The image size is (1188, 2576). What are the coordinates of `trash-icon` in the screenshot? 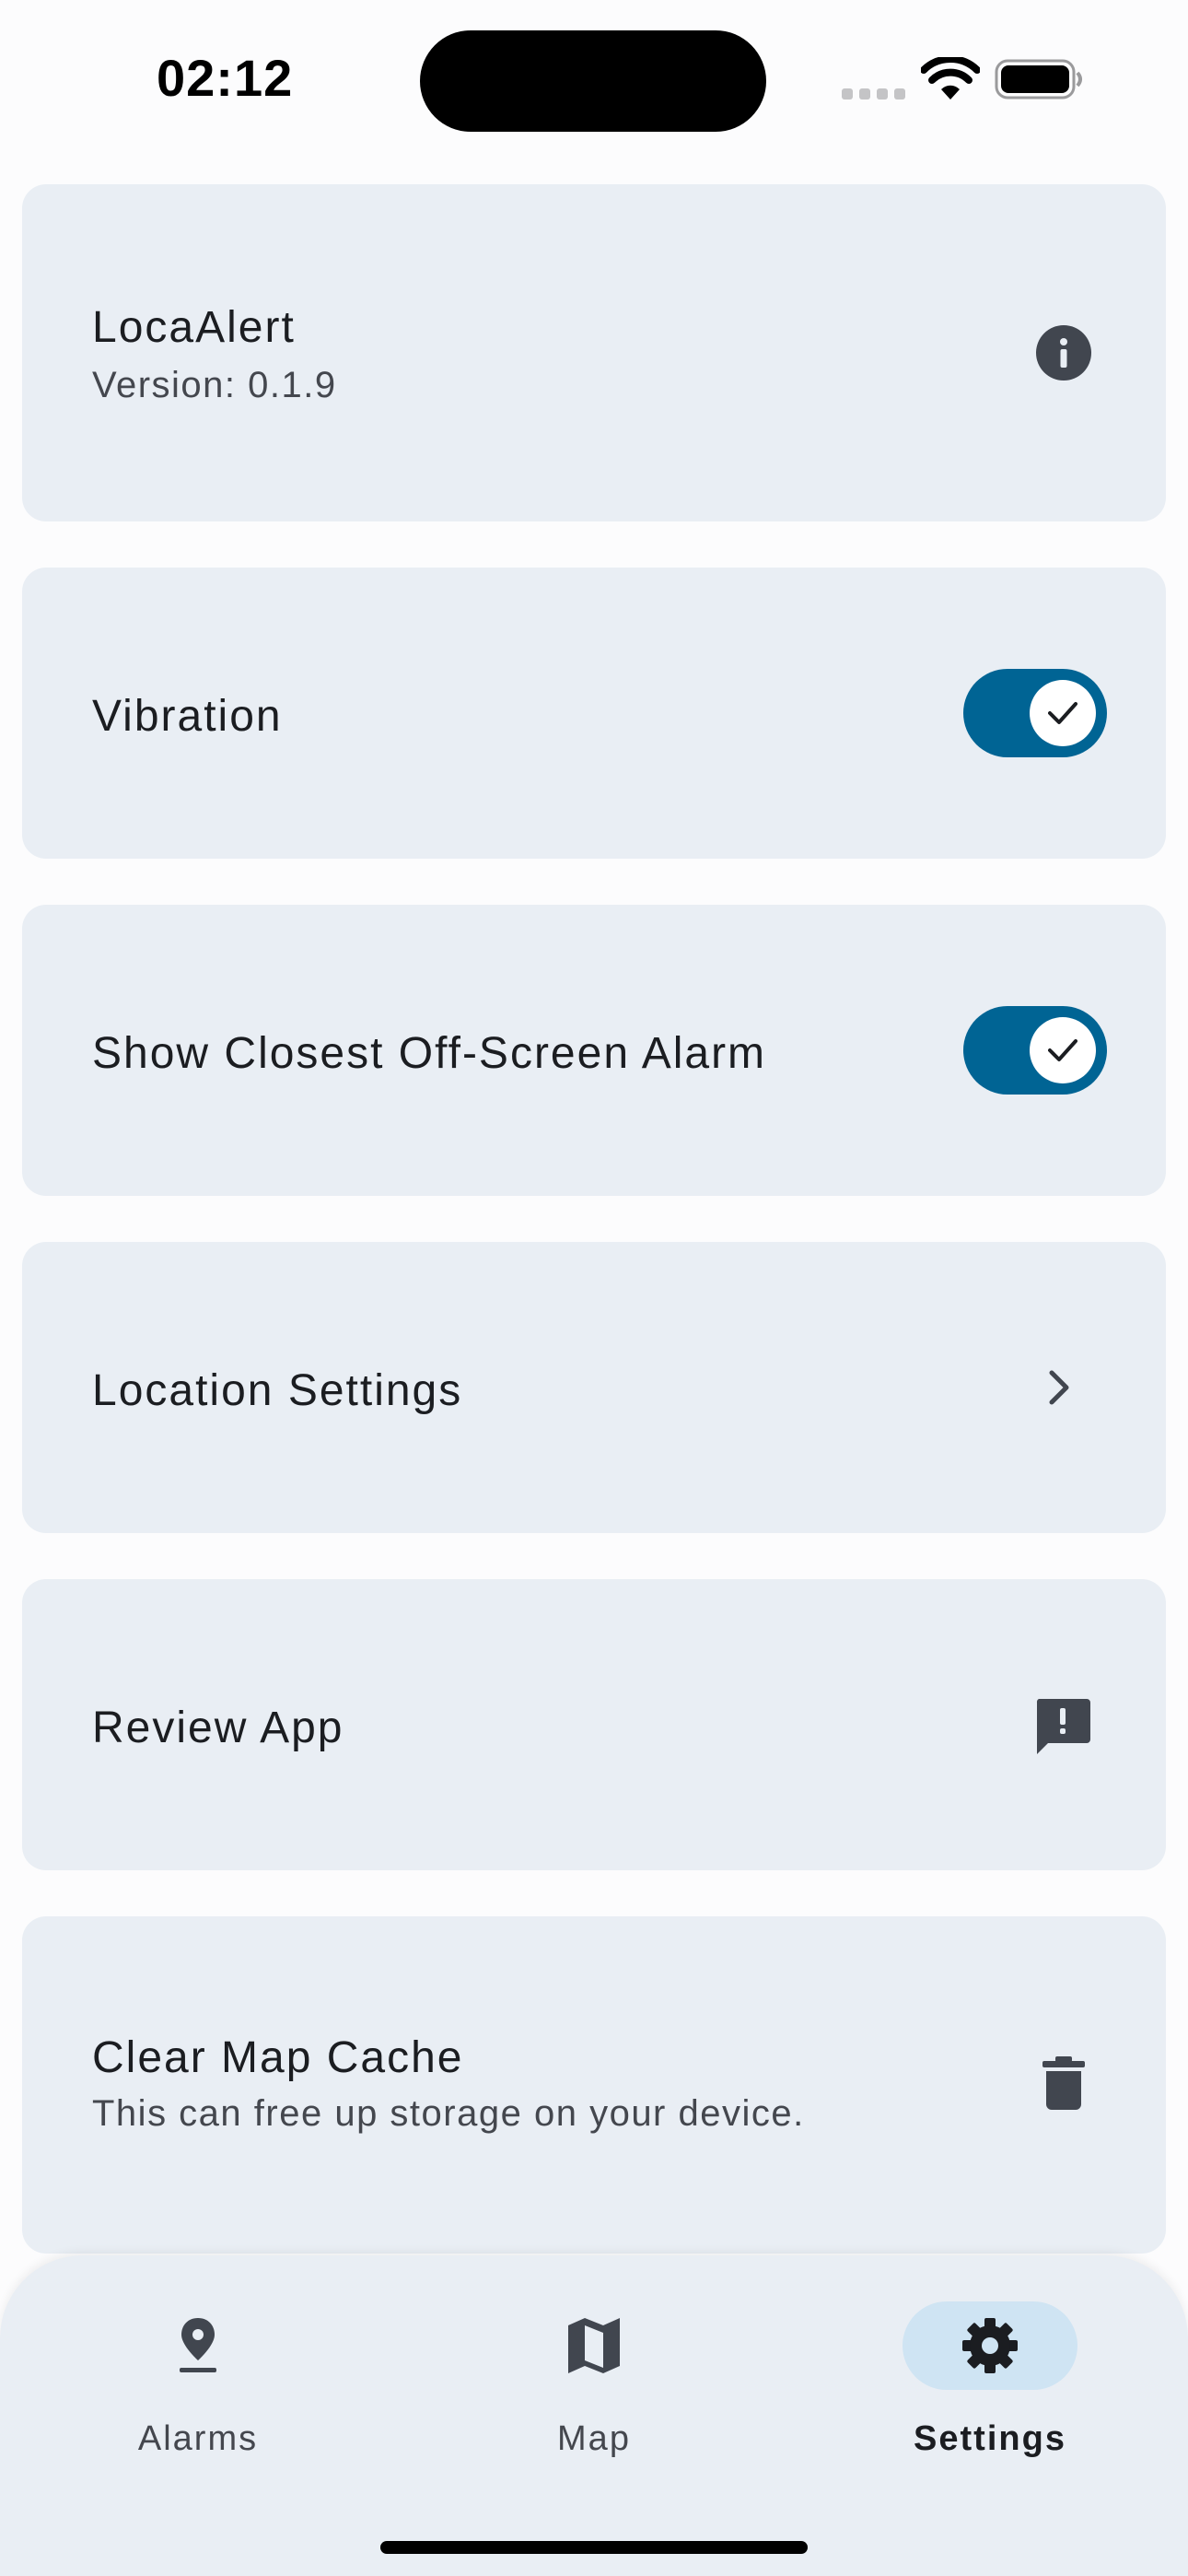 It's located at (1063, 2083).